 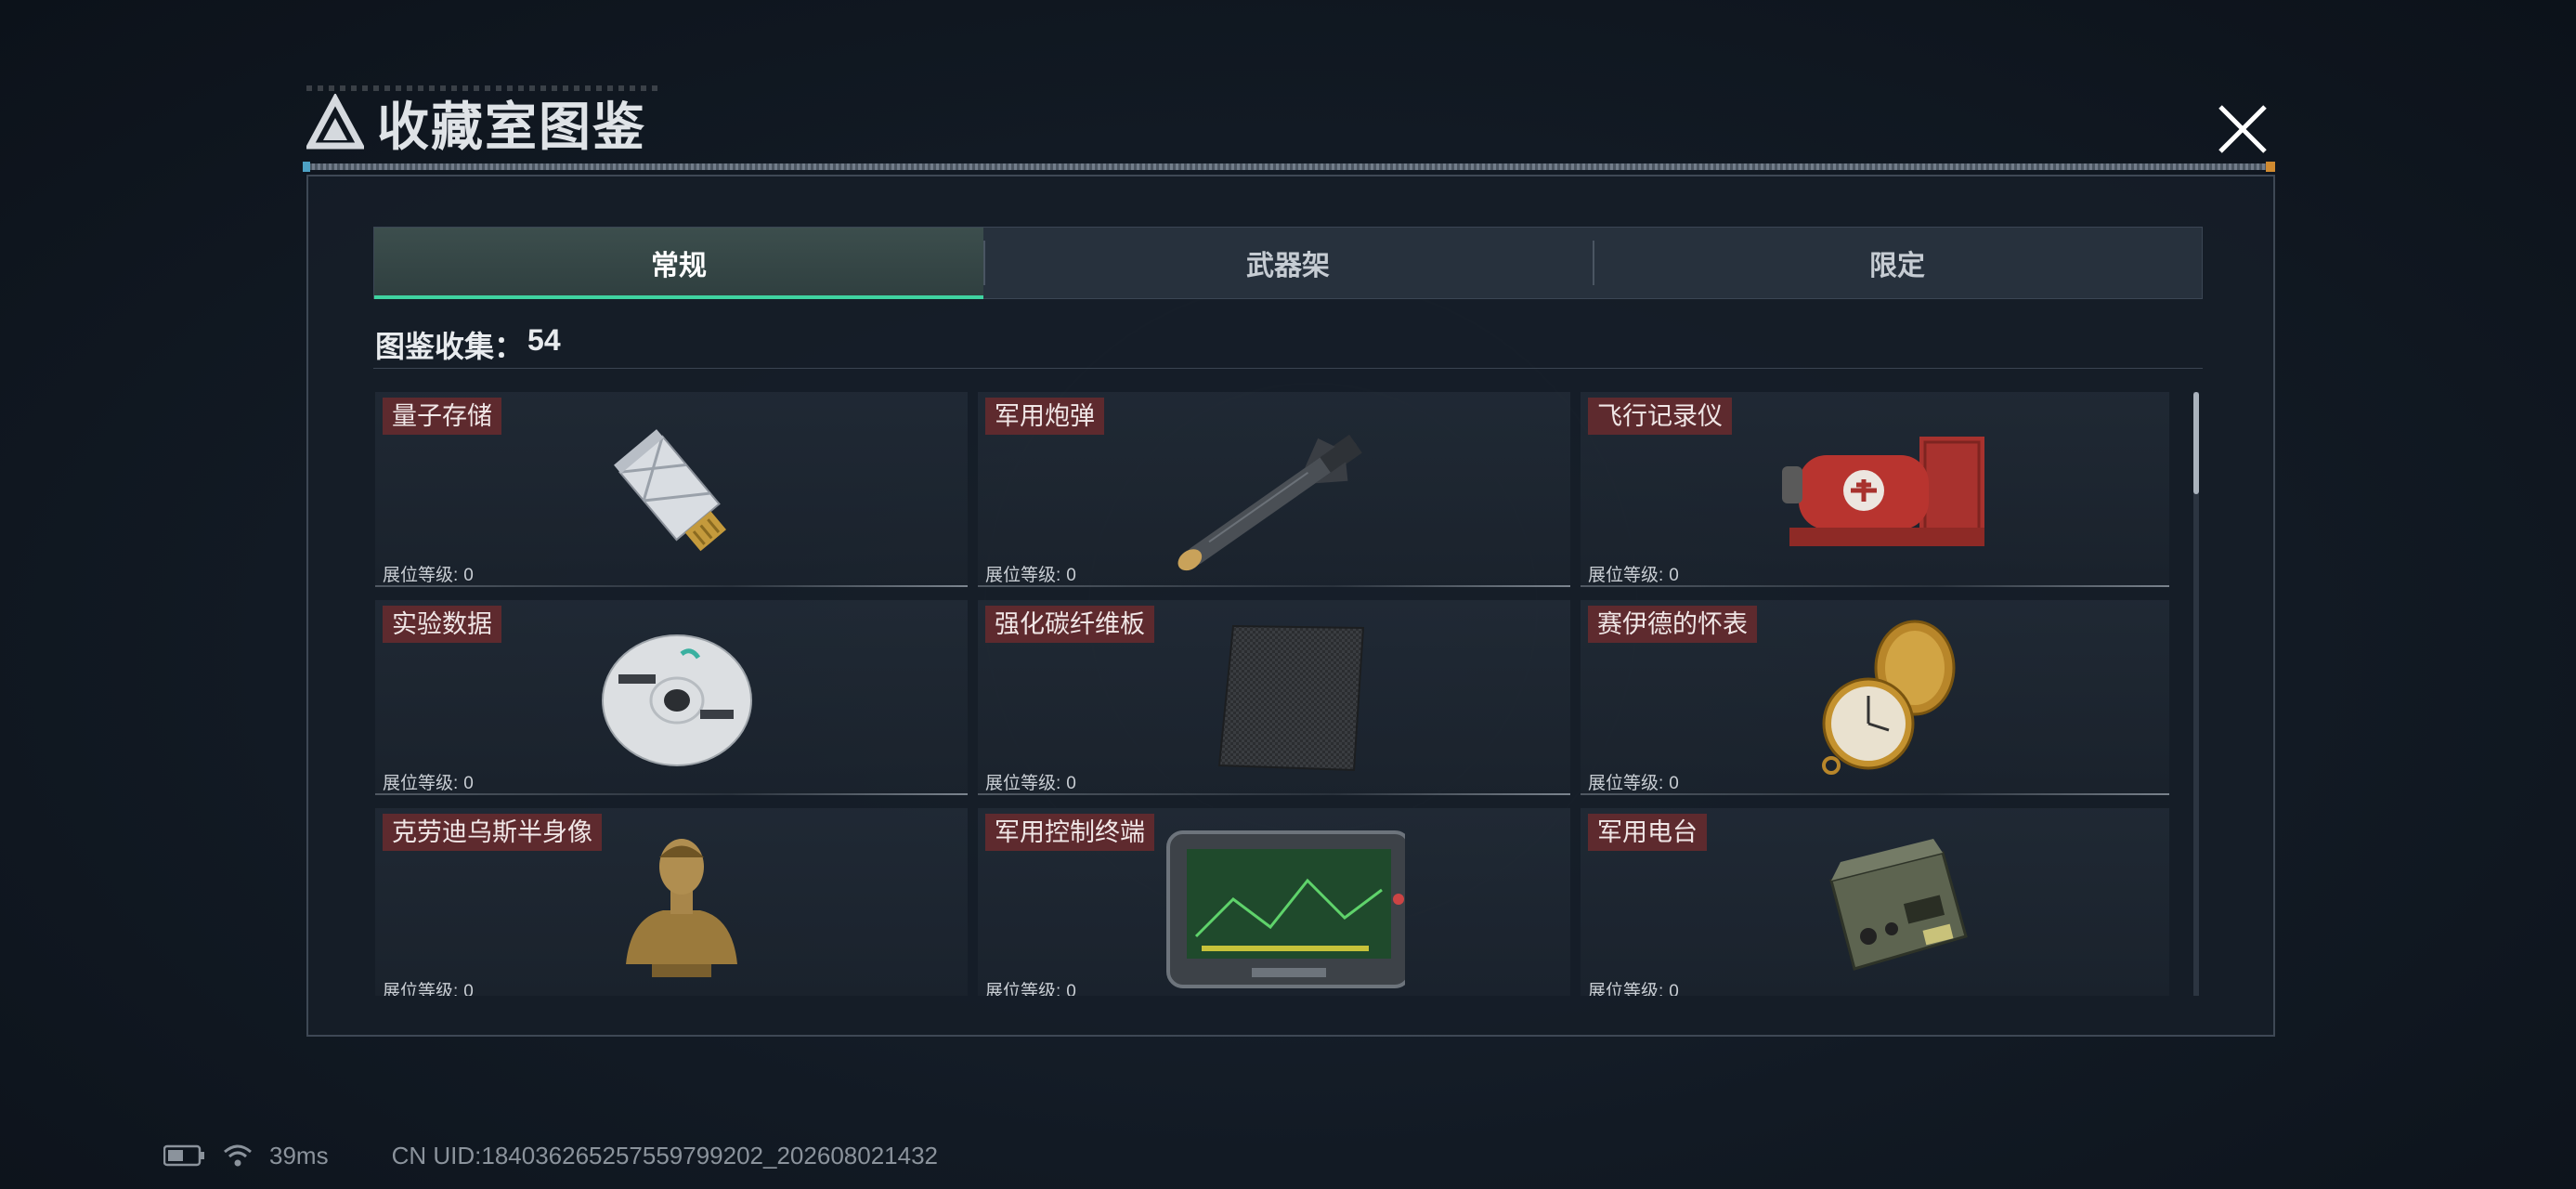 I want to click on item-card: 赛伊德的怀表 展位等级: 0, so click(x=1875, y=697).